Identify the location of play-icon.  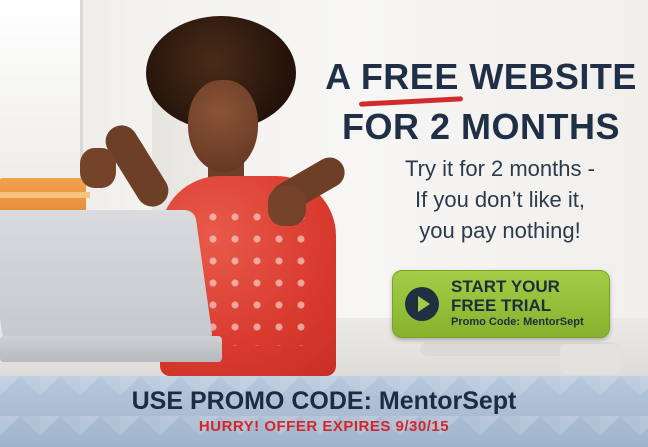
(422, 304).